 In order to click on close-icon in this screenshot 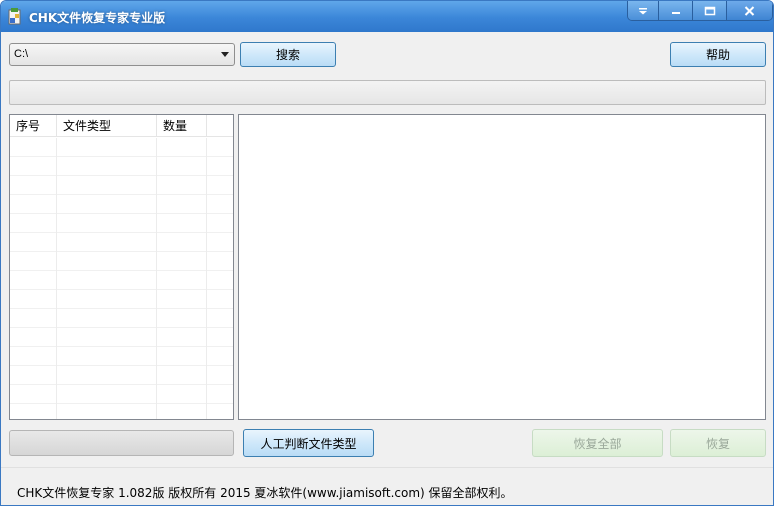, I will do `click(749, 10)`.